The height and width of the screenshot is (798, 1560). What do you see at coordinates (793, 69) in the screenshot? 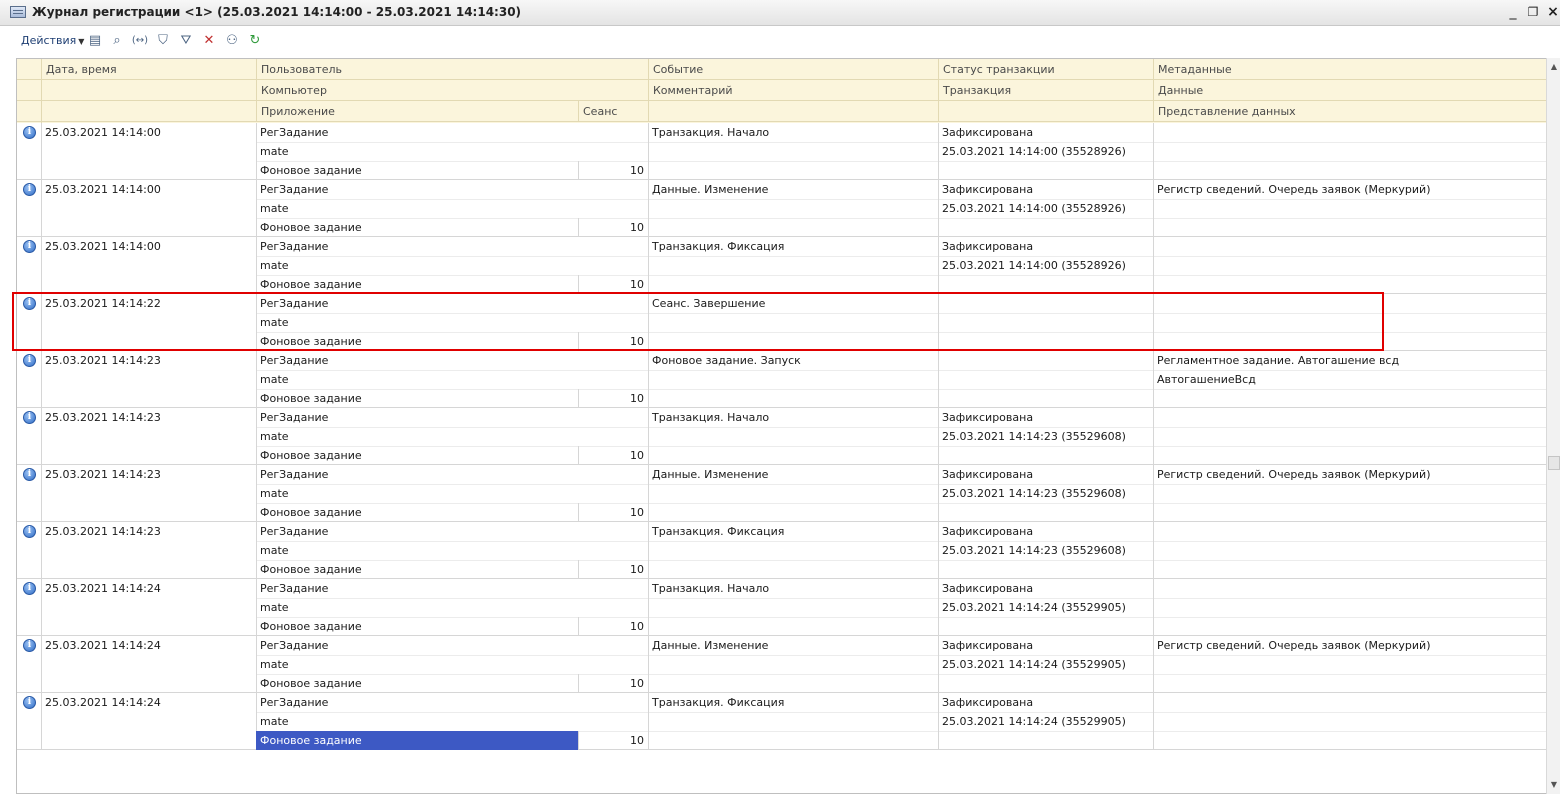
I see `col-event: Событие` at bounding box center [793, 69].